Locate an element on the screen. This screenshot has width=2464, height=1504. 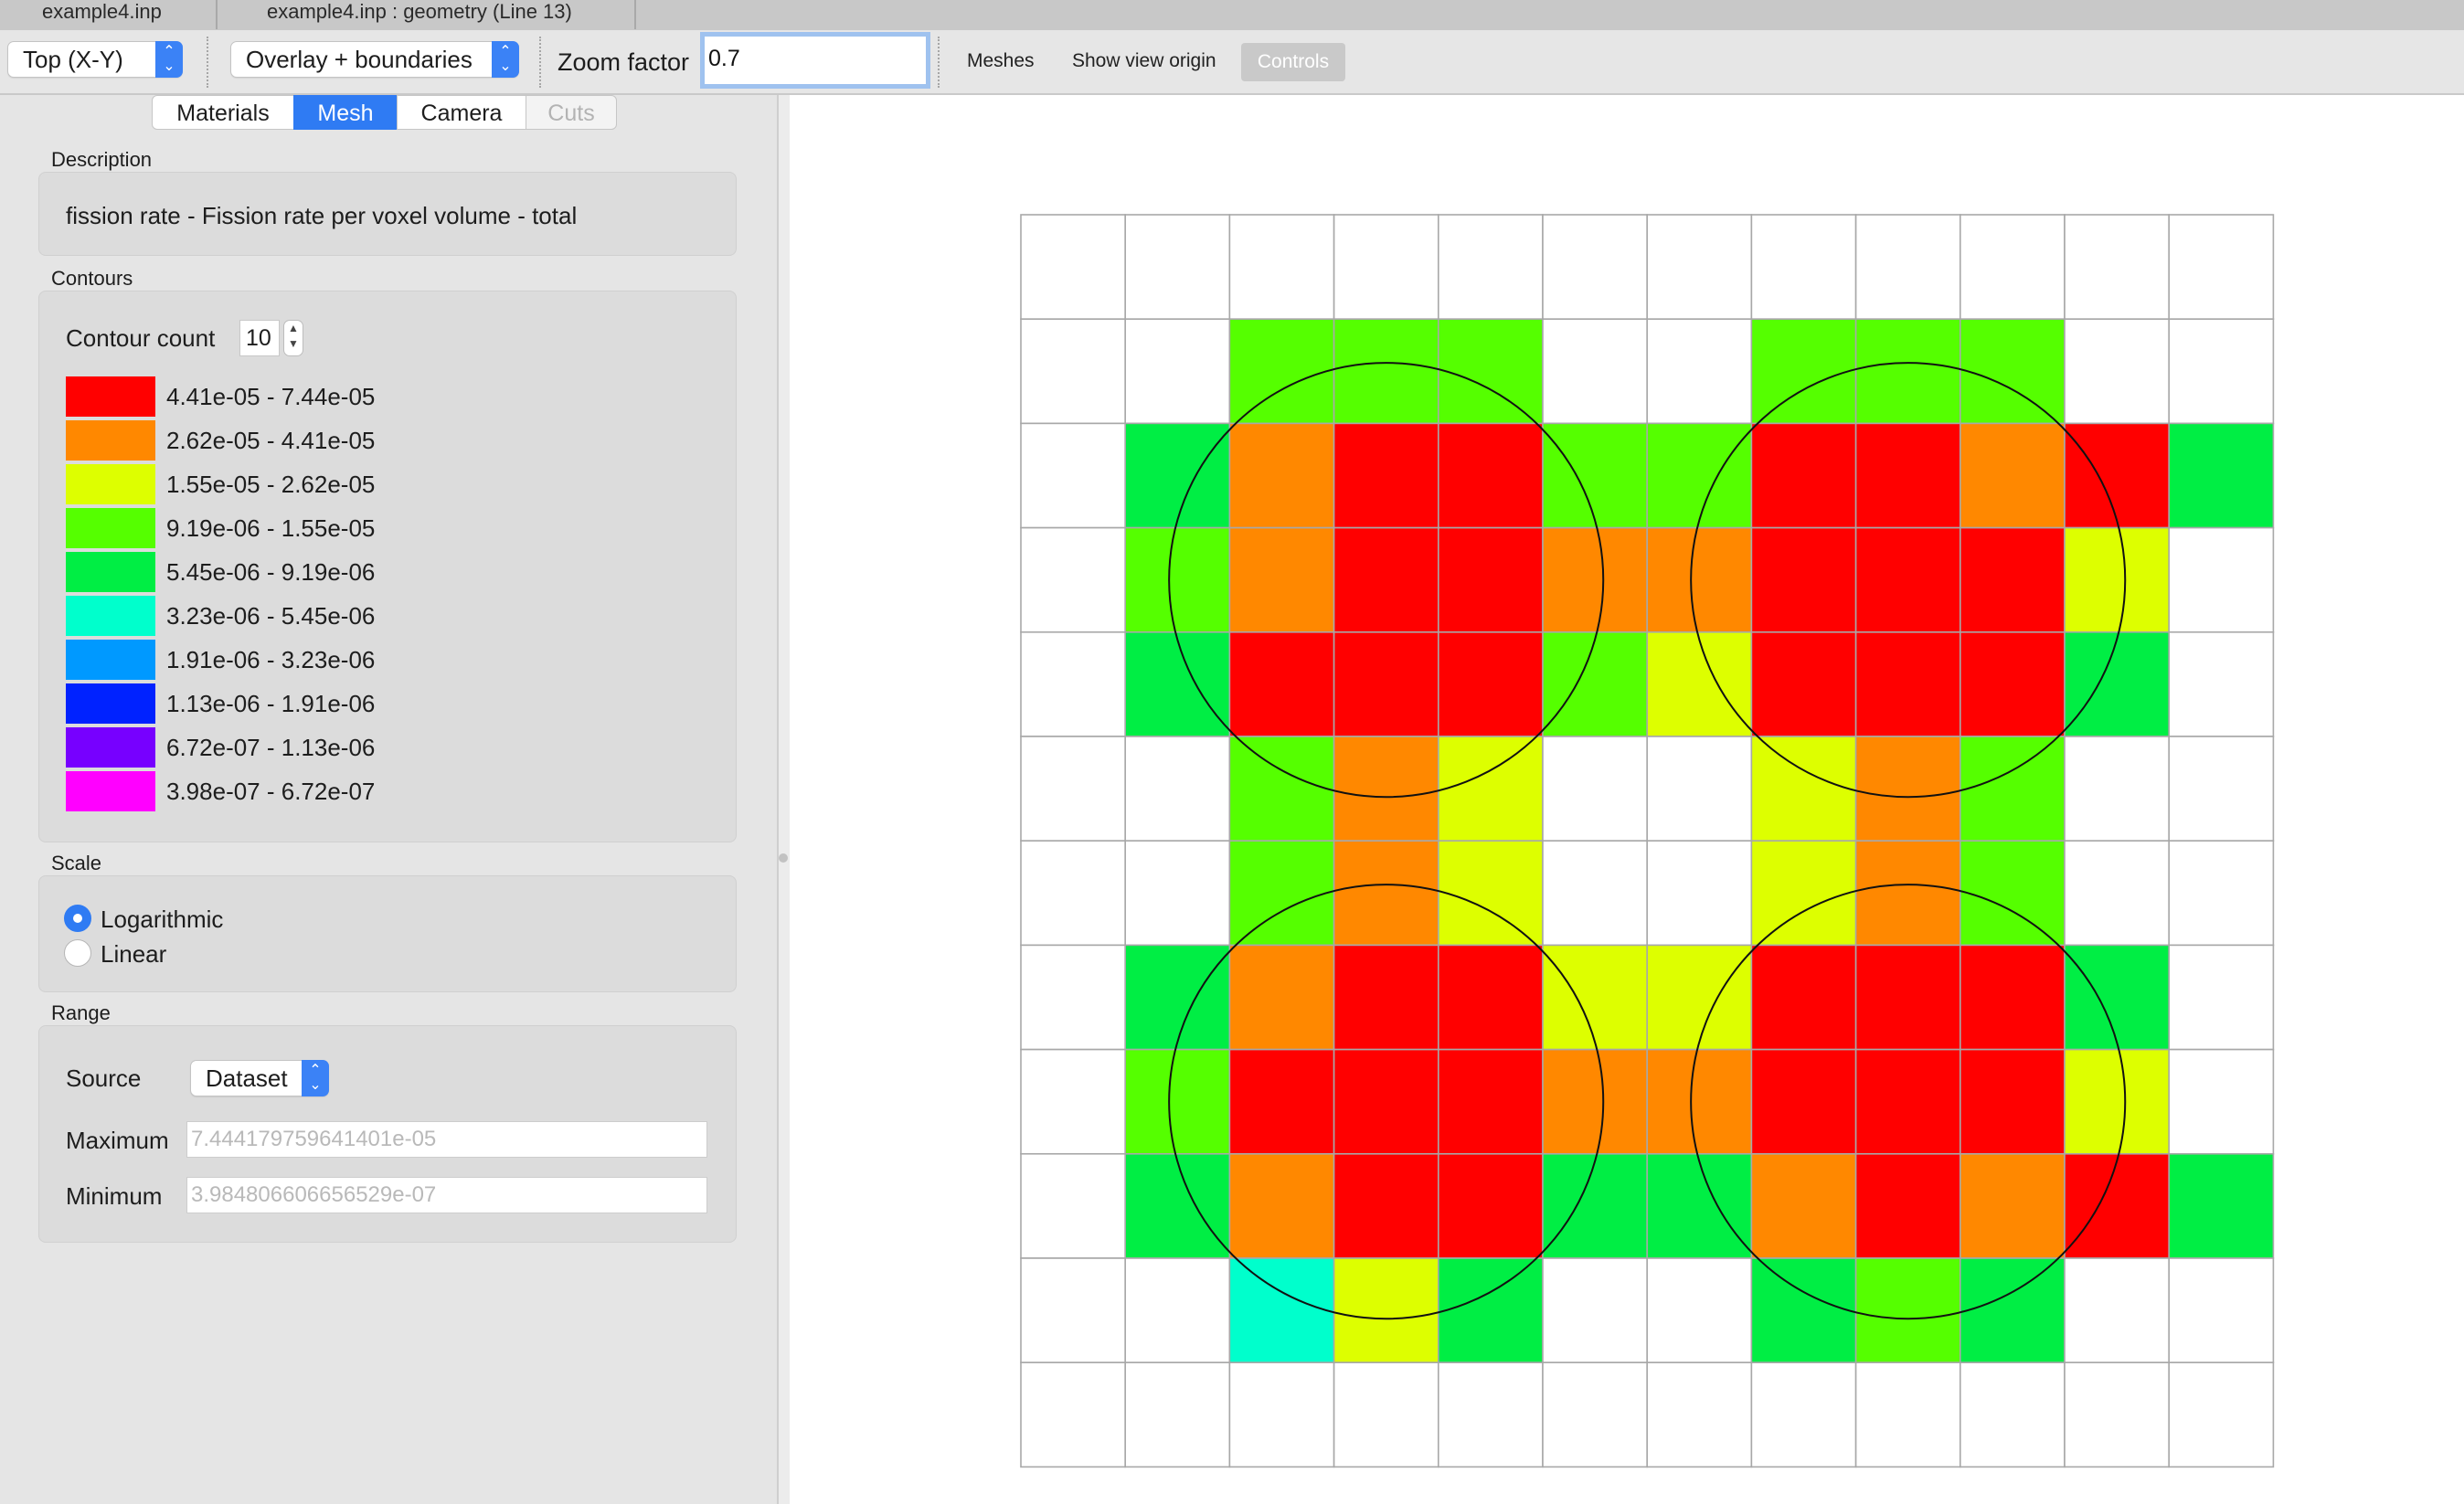
contour-range-label: 1.91e-06 - 3.23e-06 is located at coordinates (271, 659).